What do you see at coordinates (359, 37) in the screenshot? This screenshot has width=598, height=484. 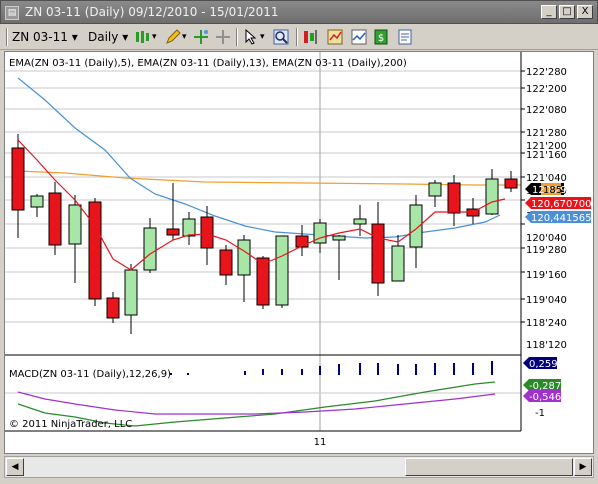 I see `indicators-icon` at bounding box center [359, 37].